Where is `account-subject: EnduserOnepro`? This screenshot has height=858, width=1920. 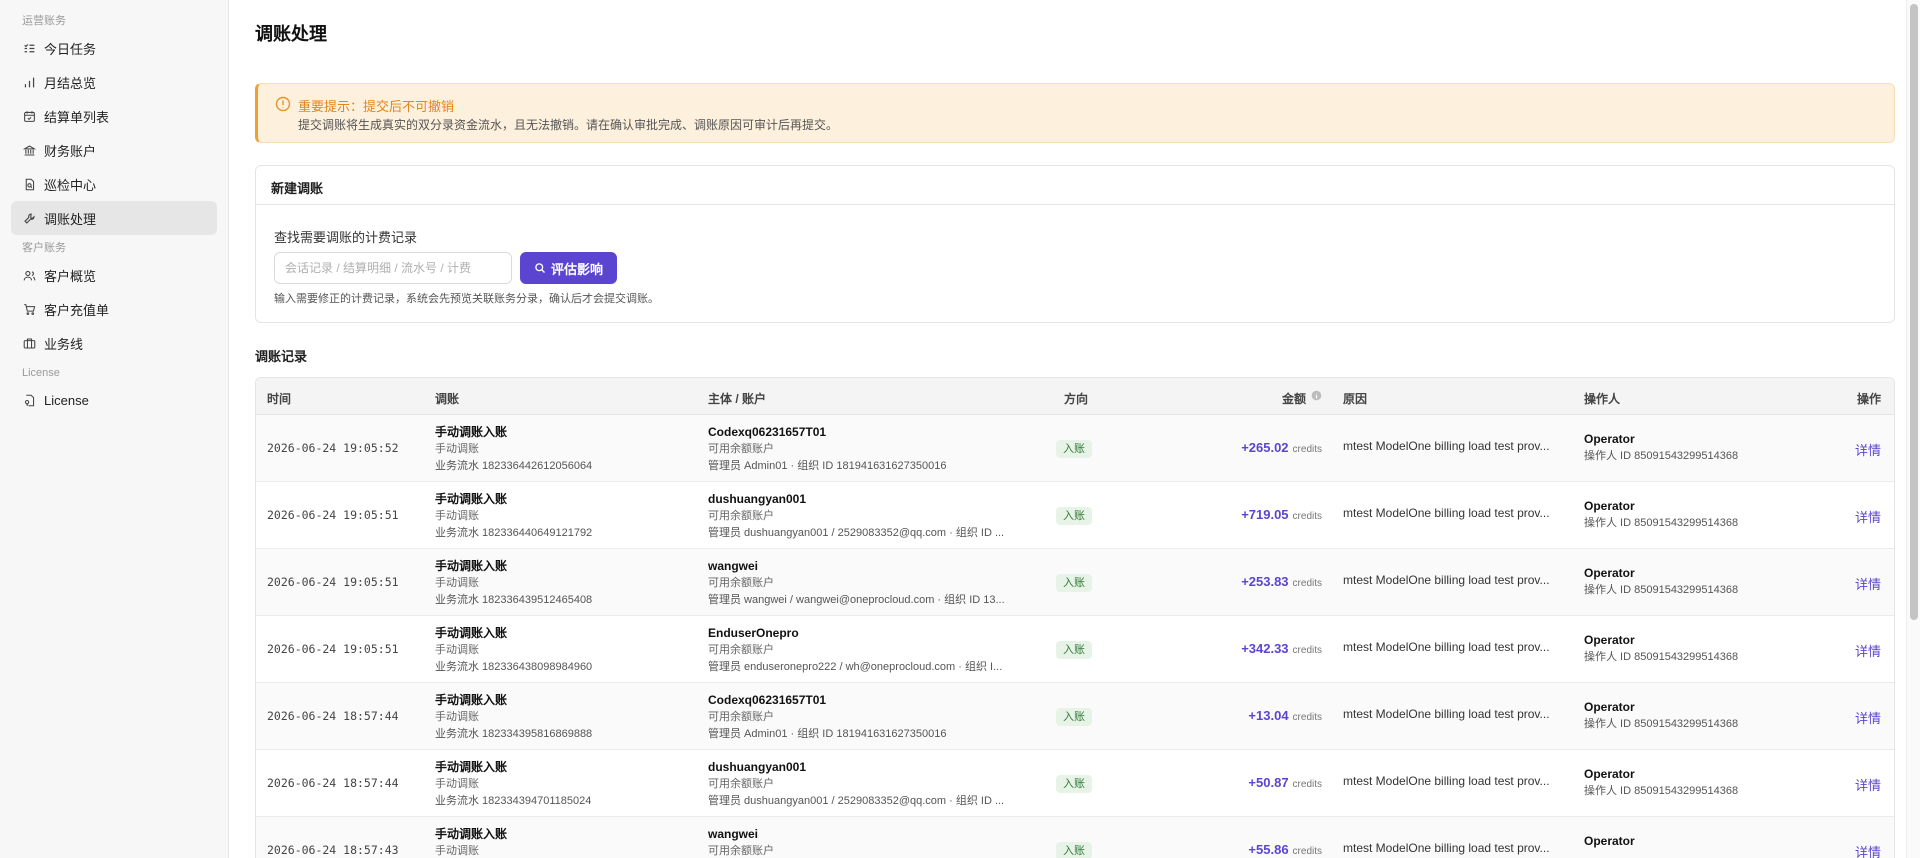
account-subject: EnduserOnepro is located at coordinates (753, 633).